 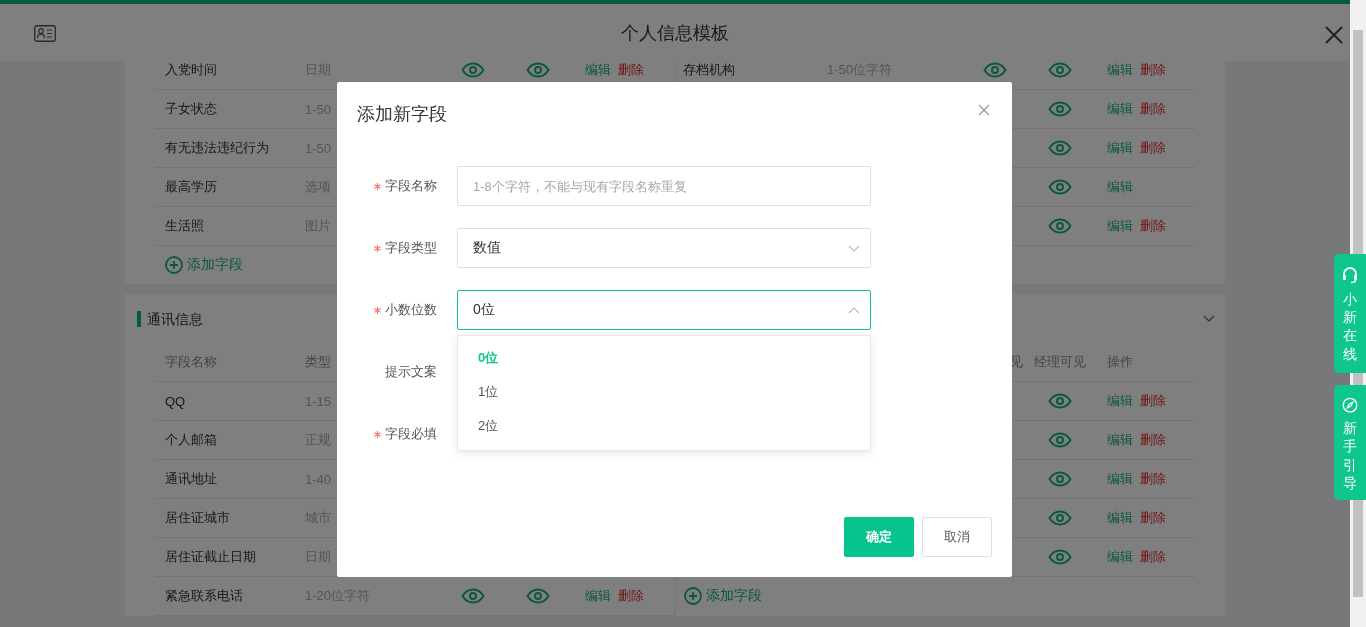 What do you see at coordinates (175, 401) in the screenshot?
I see `field-name: QQ` at bounding box center [175, 401].